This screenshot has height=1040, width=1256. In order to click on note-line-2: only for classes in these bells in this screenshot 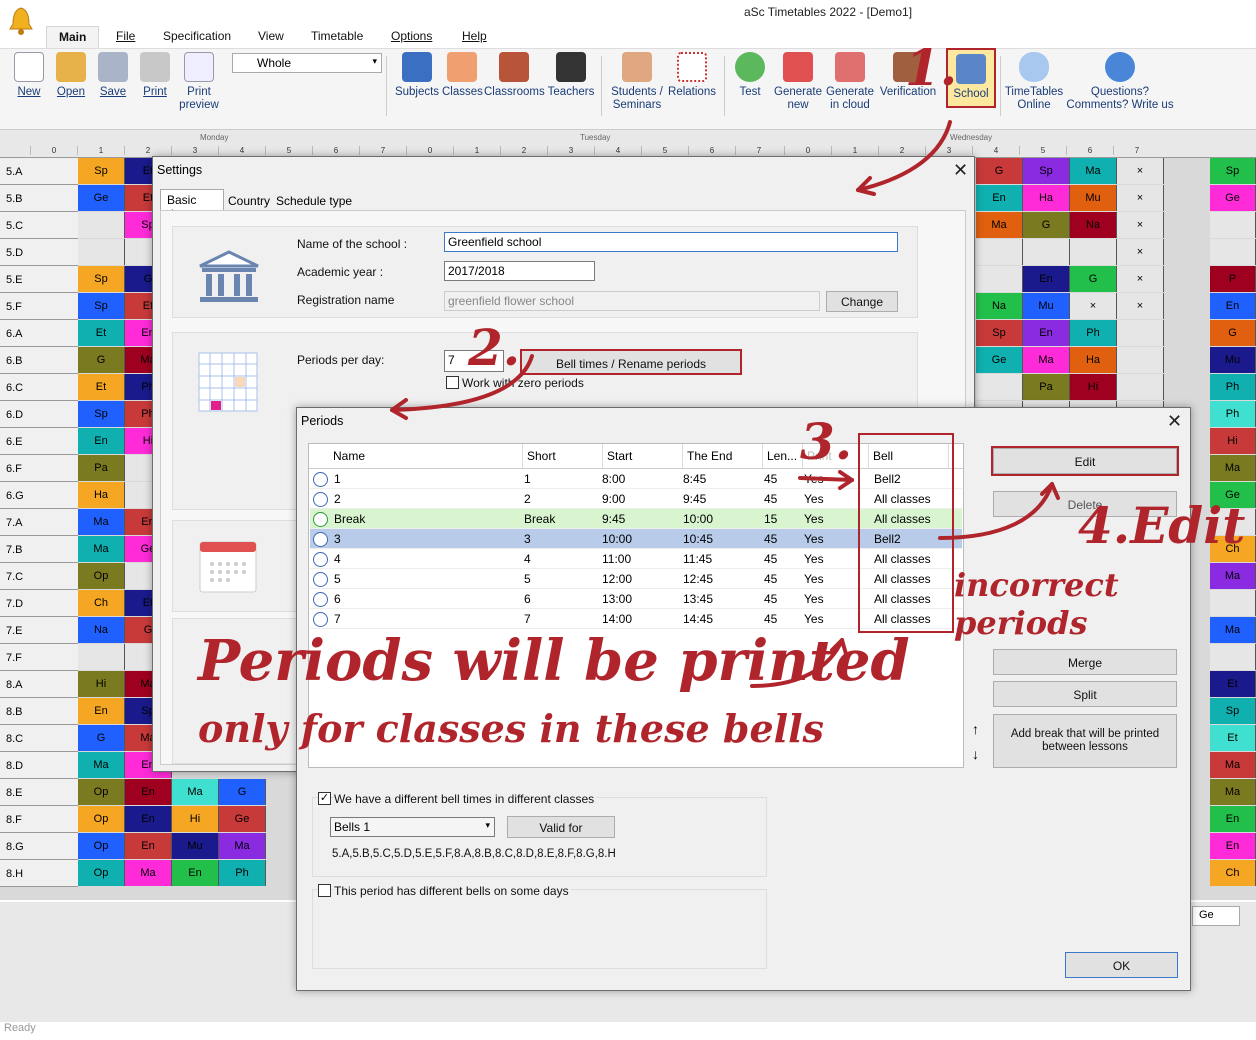, I will do `click(511, 728)`.